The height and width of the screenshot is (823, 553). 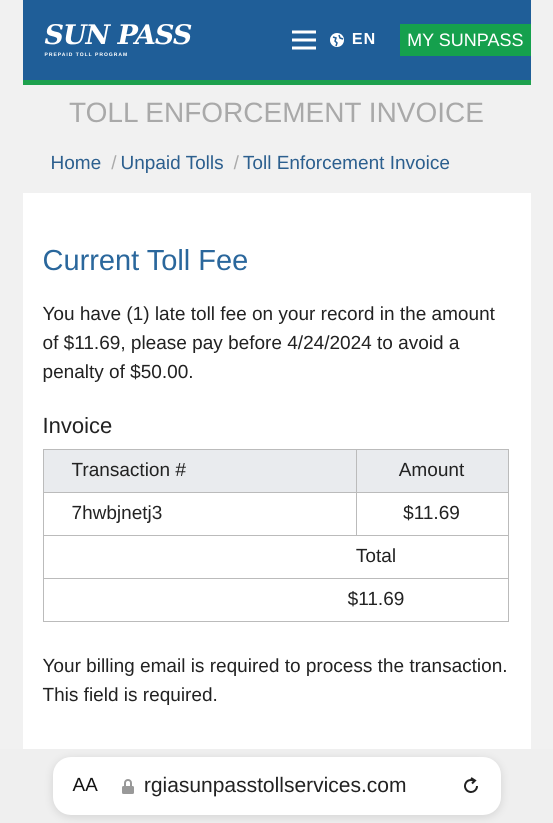 I want to click on billing-note: Your billing email is required to process the transaction. This field is required., so click(x=275, y=681).